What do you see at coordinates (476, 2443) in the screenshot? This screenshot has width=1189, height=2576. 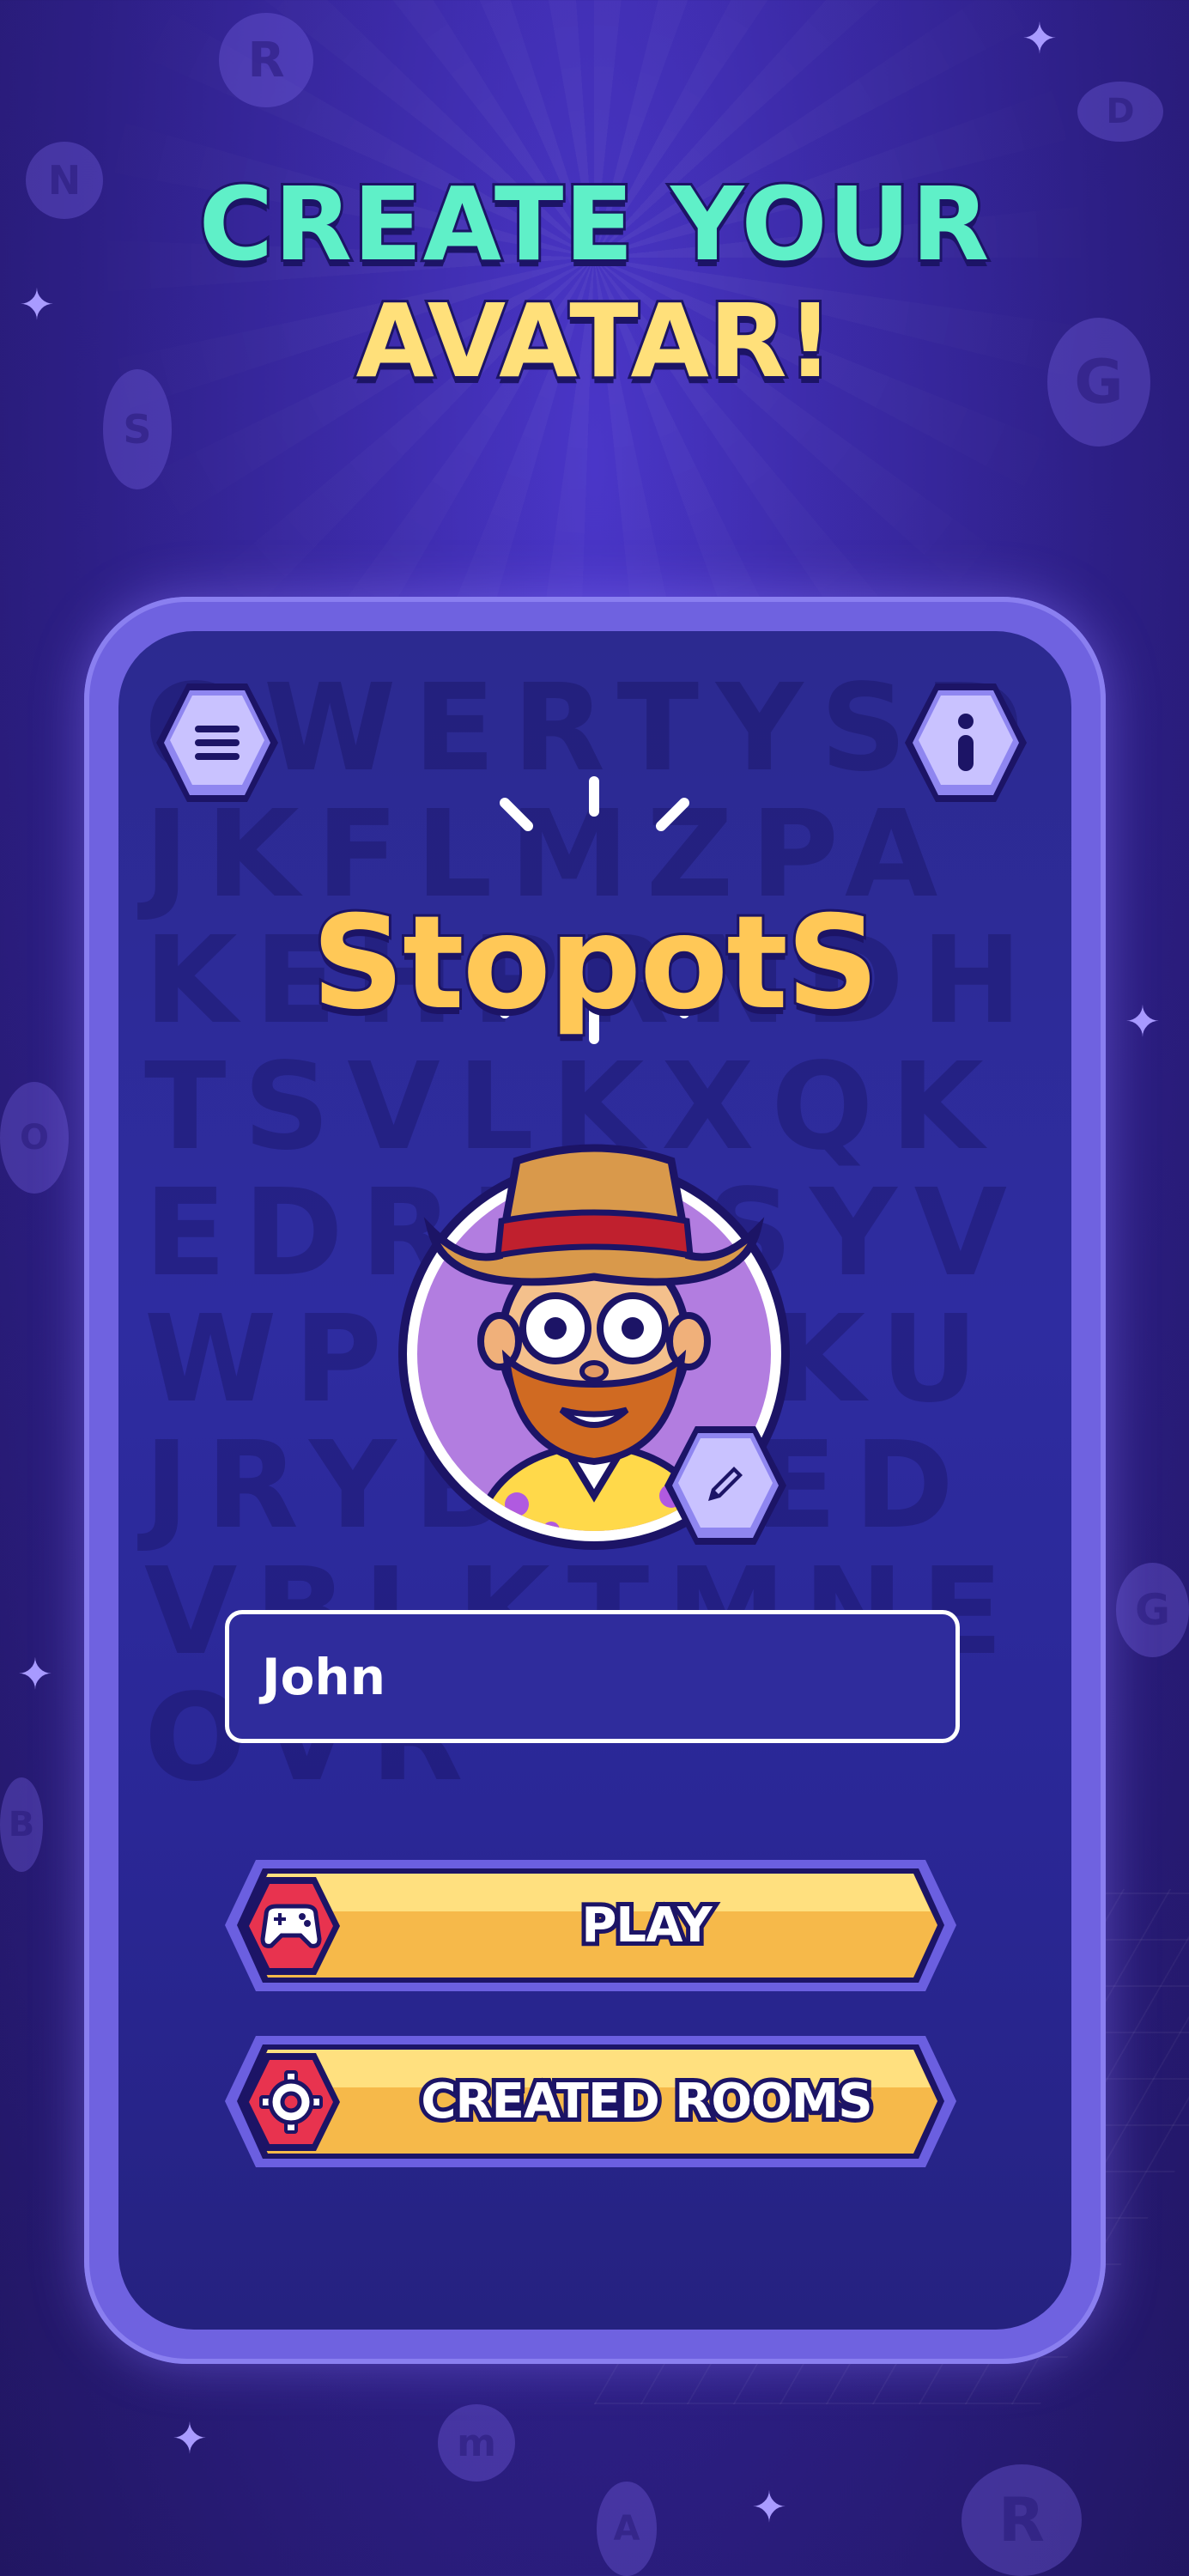 I see `decor-coin: m` at bounding box center [476, 2443].